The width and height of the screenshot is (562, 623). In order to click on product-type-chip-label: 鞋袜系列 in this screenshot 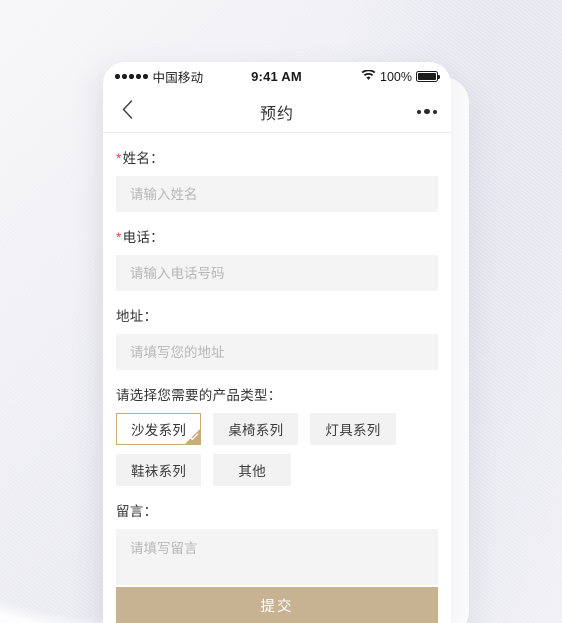, I will do `click(159, 471)`.